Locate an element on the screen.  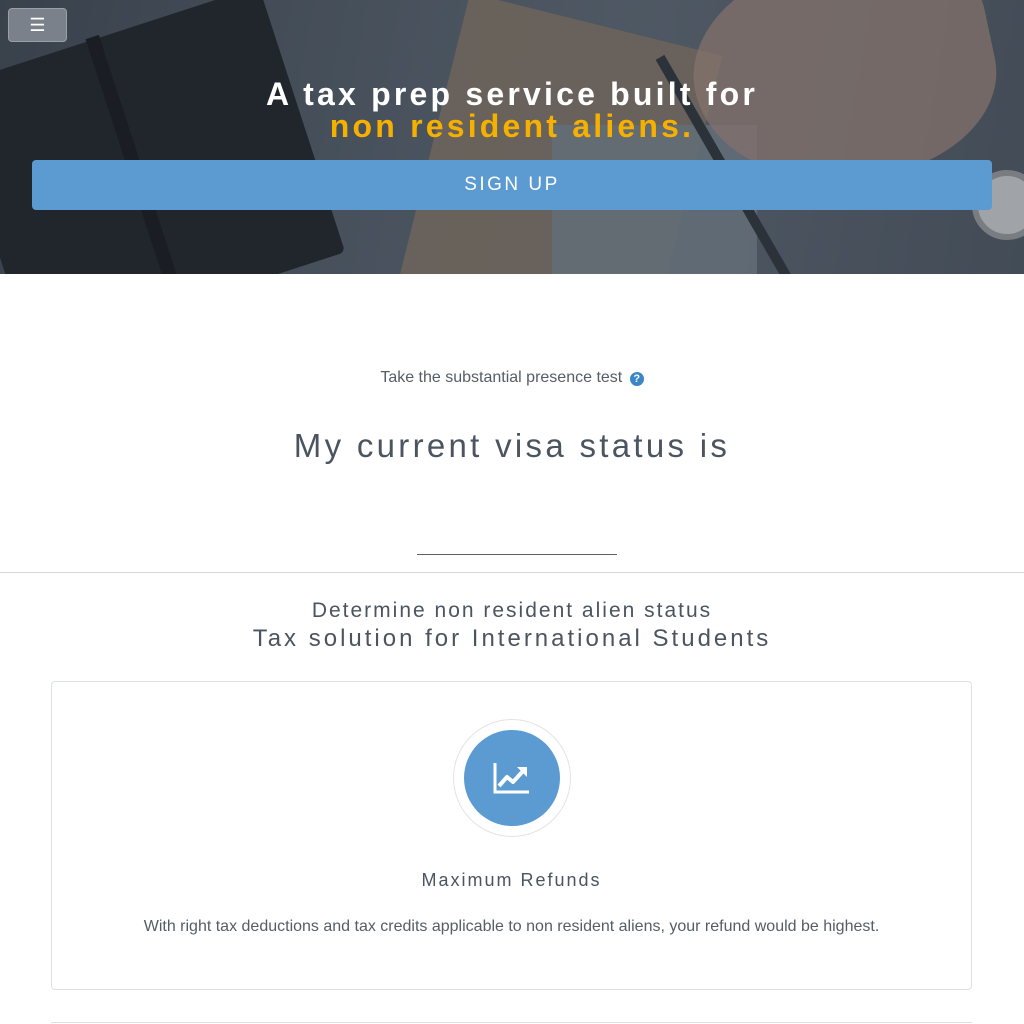
feature-icon-ring is located at coordinates (512, 778).